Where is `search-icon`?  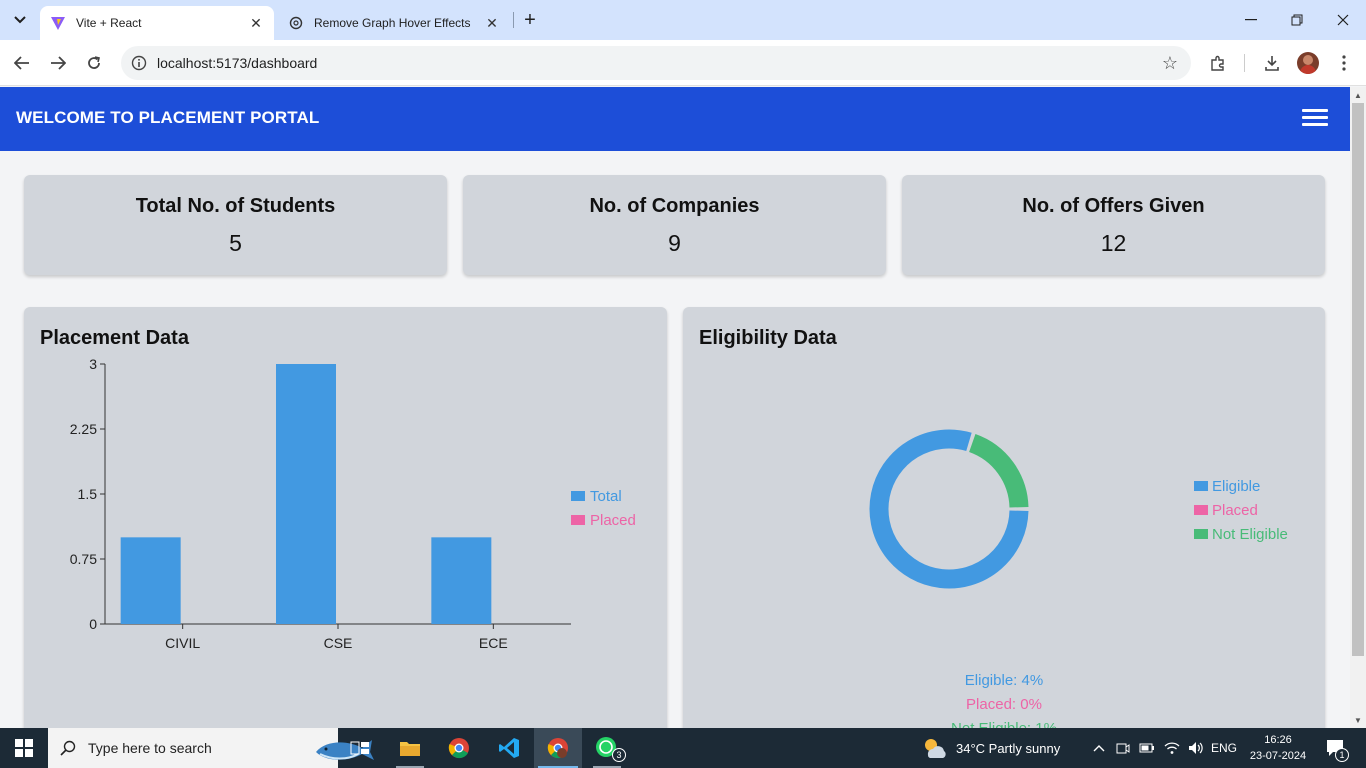 search-icon is located at coordinates (68, 748).